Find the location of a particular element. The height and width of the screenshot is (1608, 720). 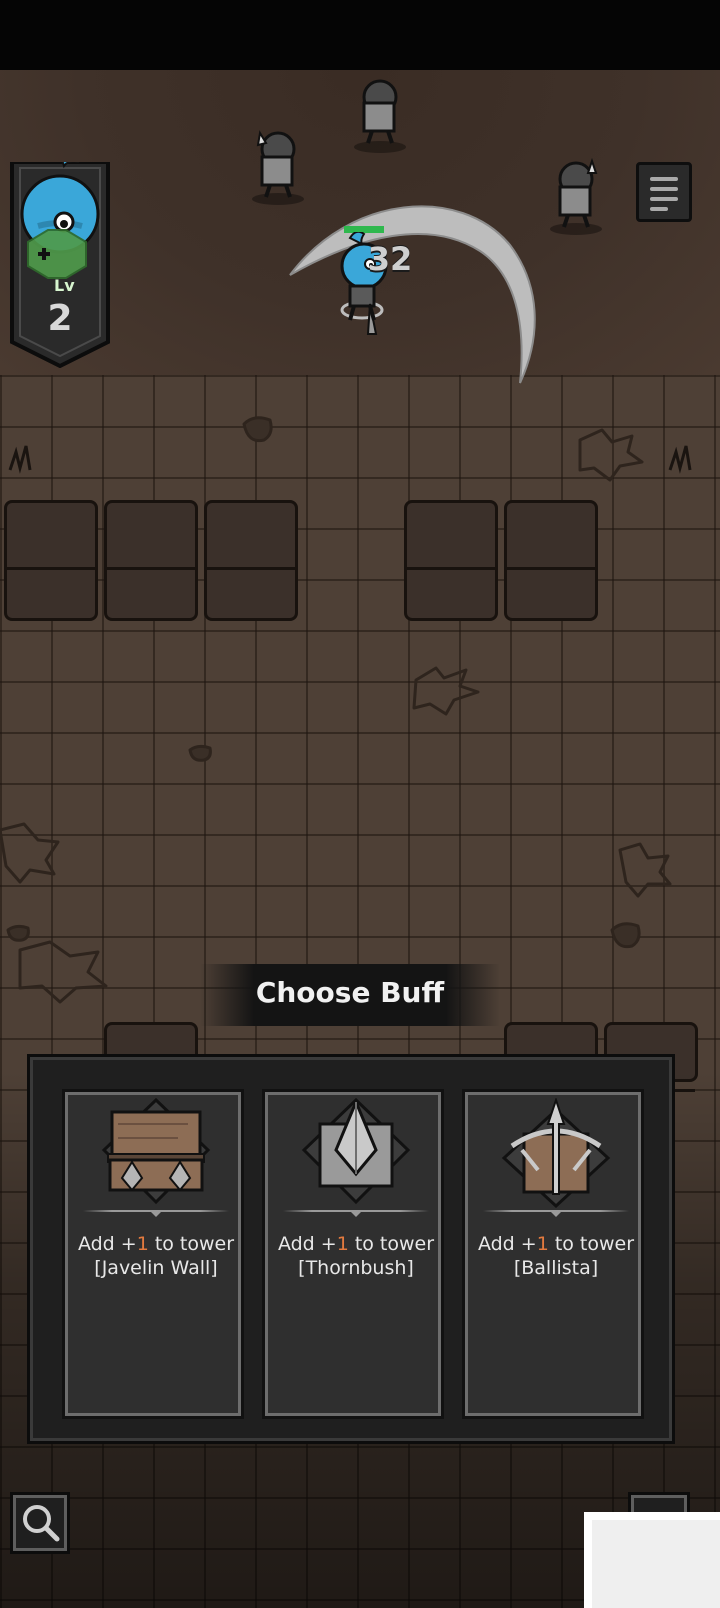

ballista-icon is located at coordinates (556, 1153).